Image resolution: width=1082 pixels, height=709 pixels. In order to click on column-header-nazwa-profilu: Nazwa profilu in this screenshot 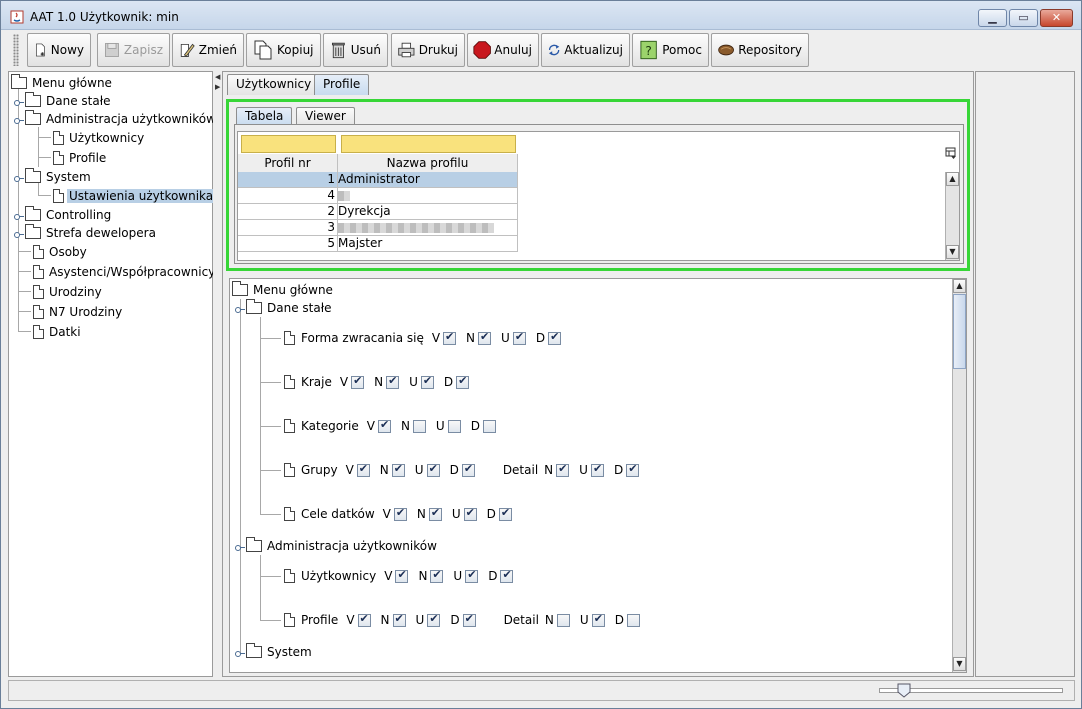, I will do `click(428, 163)`.